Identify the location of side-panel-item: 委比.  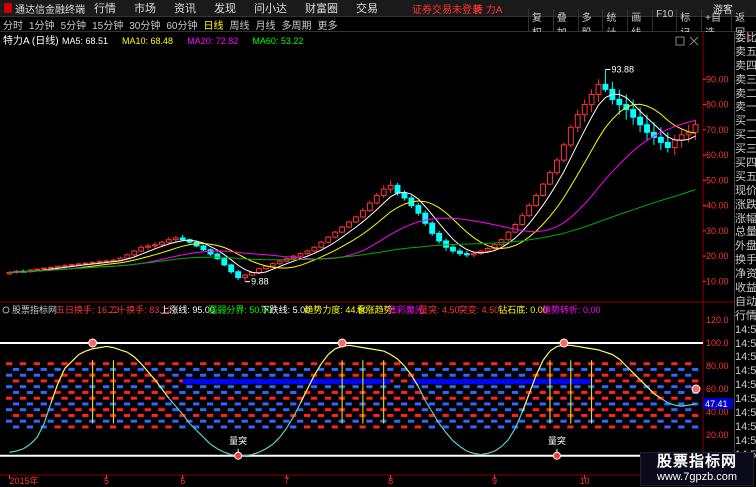
(745, 38).